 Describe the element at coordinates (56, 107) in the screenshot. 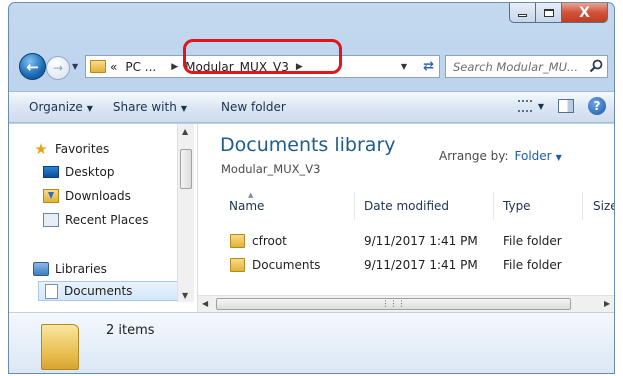

I see `organize-button: Organize ▼` at that location.